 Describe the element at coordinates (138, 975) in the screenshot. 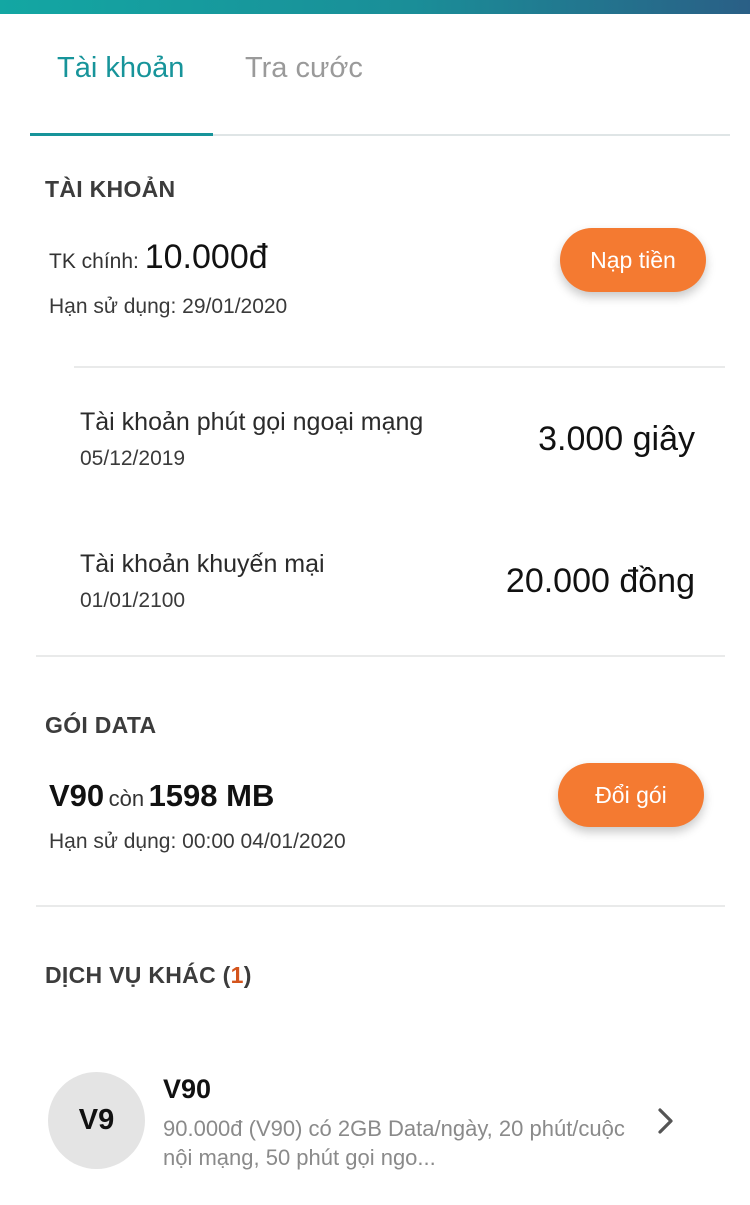

I see `other-services-title-text: DỊCH VỤ KHÁC (` at that location.